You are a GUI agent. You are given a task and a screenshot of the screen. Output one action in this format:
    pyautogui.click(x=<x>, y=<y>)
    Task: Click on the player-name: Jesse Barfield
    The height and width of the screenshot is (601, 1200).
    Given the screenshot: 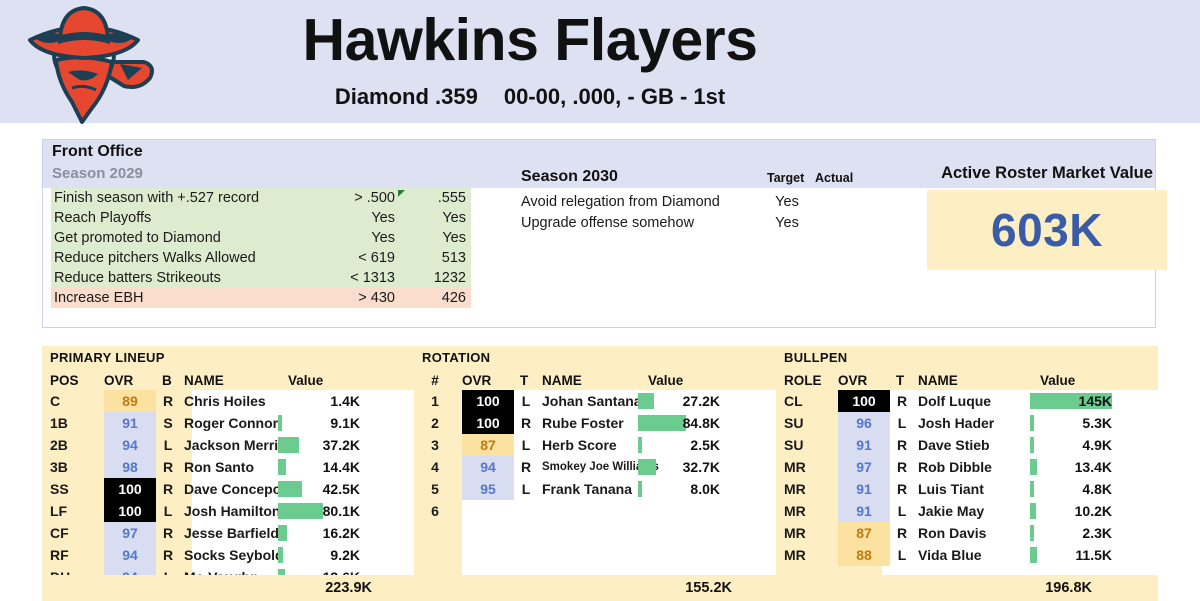 What is the action you would take?
    pyautogui.click(x=231, y=533)
    